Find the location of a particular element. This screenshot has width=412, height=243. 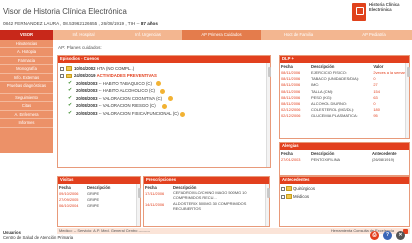

table-row: 06/10/2004 GRIPE is located at coordinates (99, 206).